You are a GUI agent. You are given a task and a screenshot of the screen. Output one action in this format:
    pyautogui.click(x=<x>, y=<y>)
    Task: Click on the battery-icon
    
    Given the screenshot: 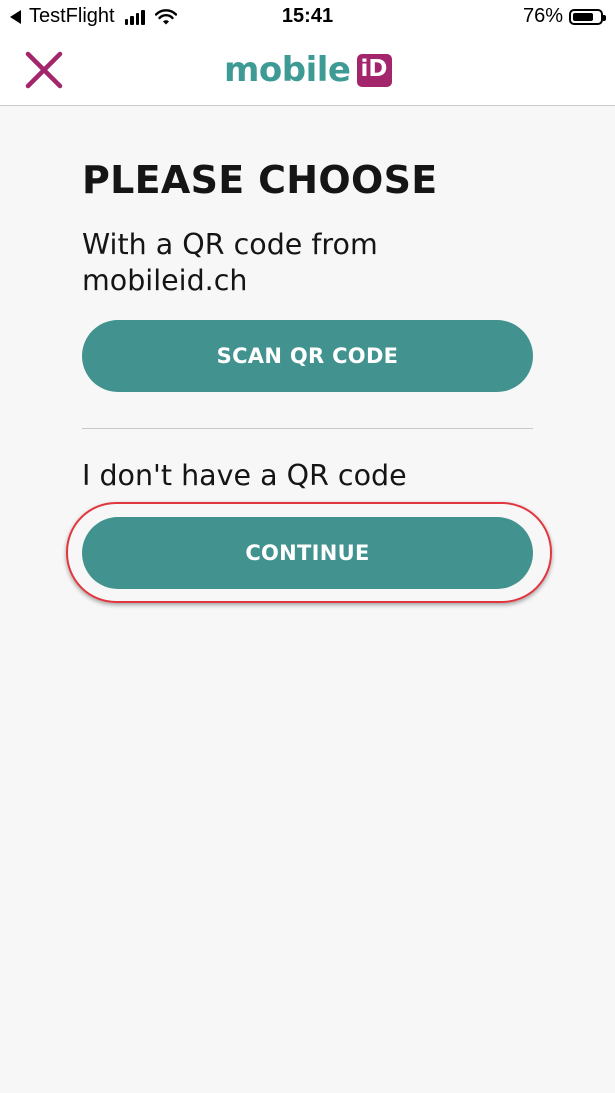 What is the action you would take?
    pyautogui.click(x=587, y=16)
    